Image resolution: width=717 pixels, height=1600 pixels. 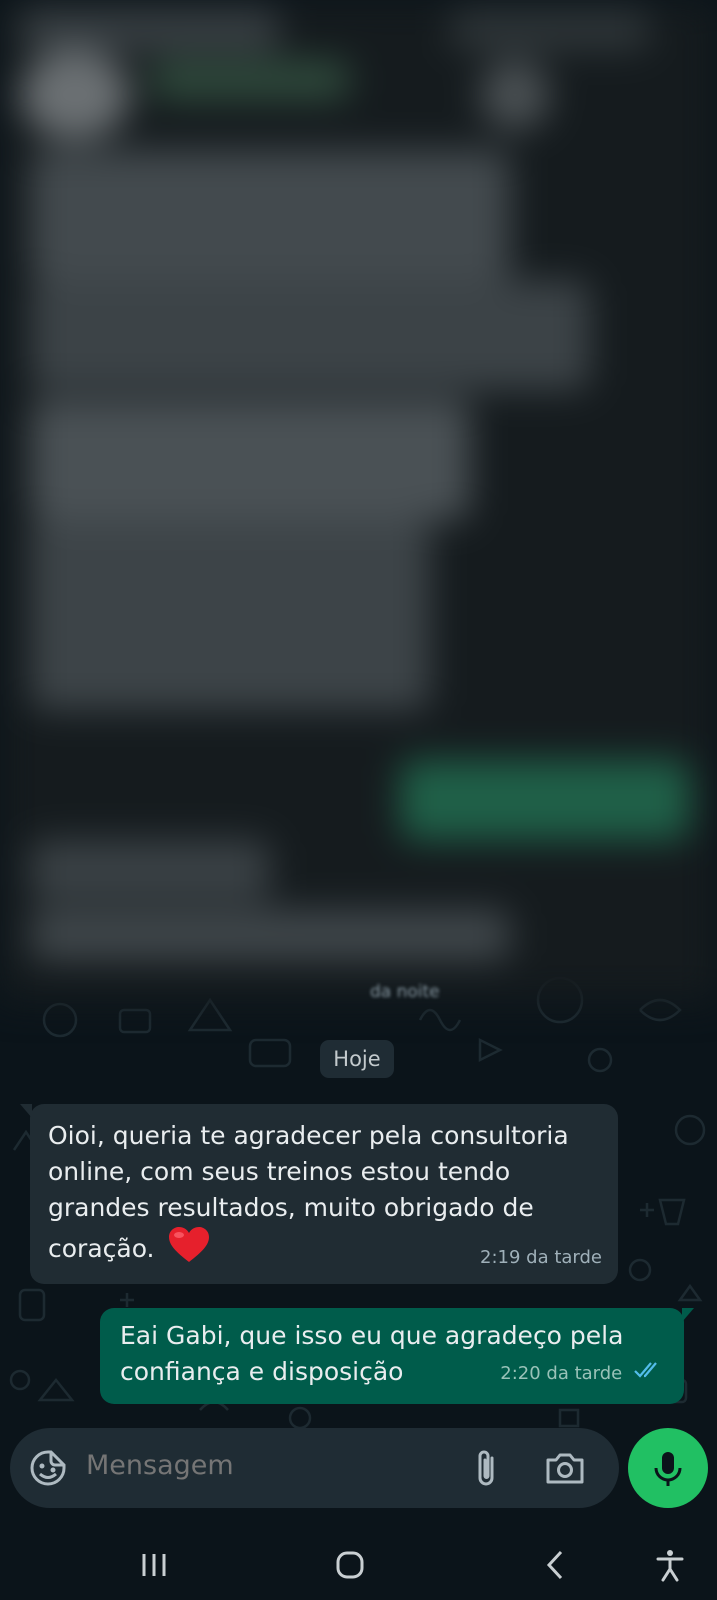 I want to click on message-meta: 2:20 da tarde, so click(x=581, y=1374).